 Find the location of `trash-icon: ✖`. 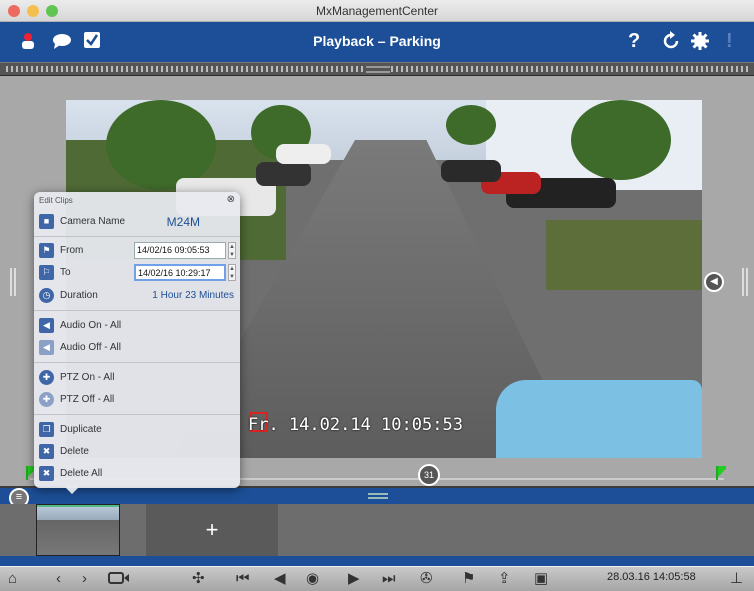

trash-icon: ✖ is located at coordinates (46, 451).